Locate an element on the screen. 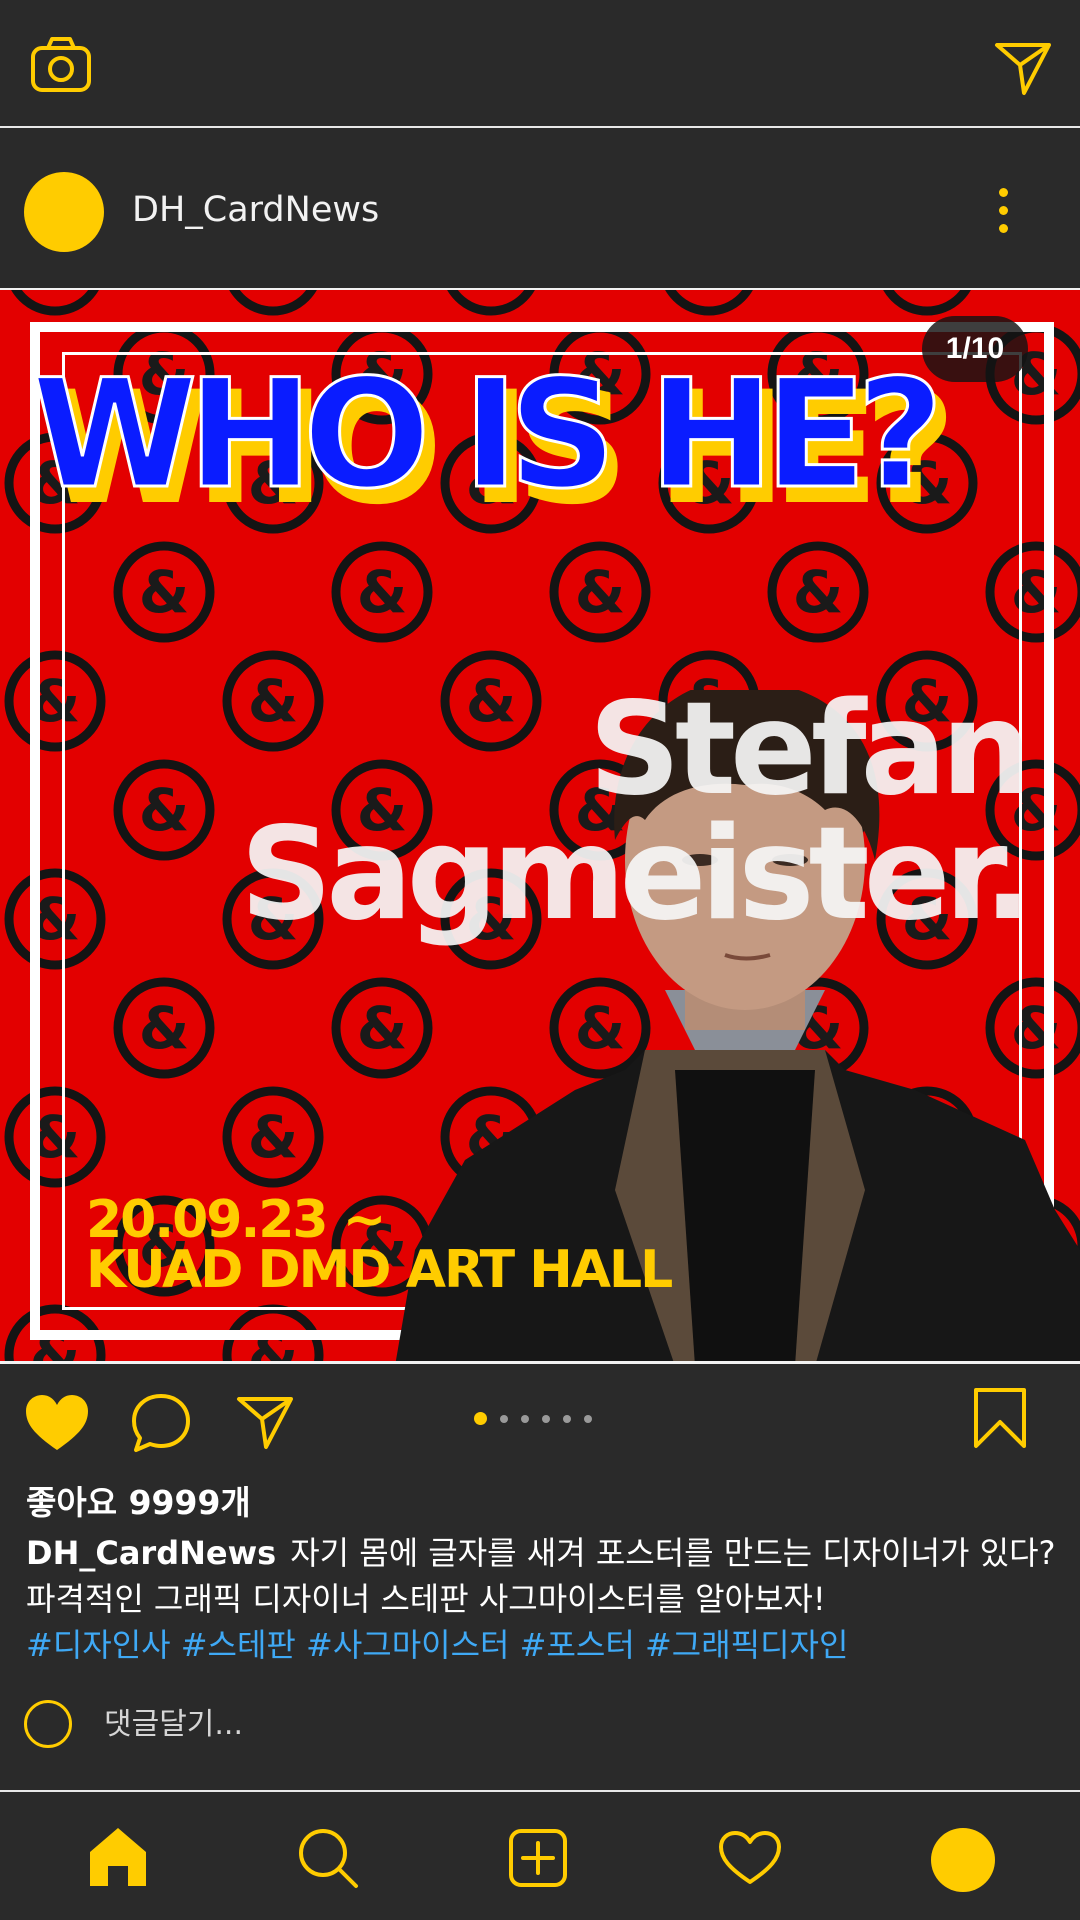 This screenshot has height=1920, width=1080. share-icon is located at coordinates (265, 1422).